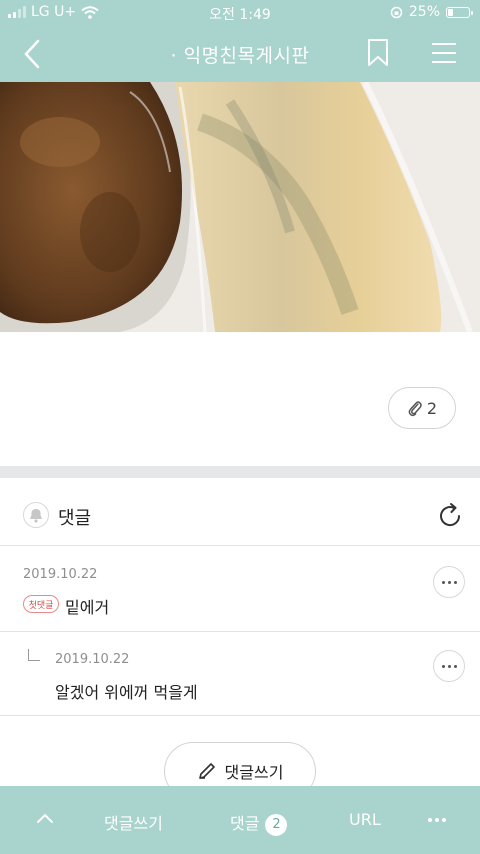 This screenshot has width=480, height=854. I want to click on top-header: LG U+ 오전 1:49 25% · 익명친목게시판, so click(240, 41).